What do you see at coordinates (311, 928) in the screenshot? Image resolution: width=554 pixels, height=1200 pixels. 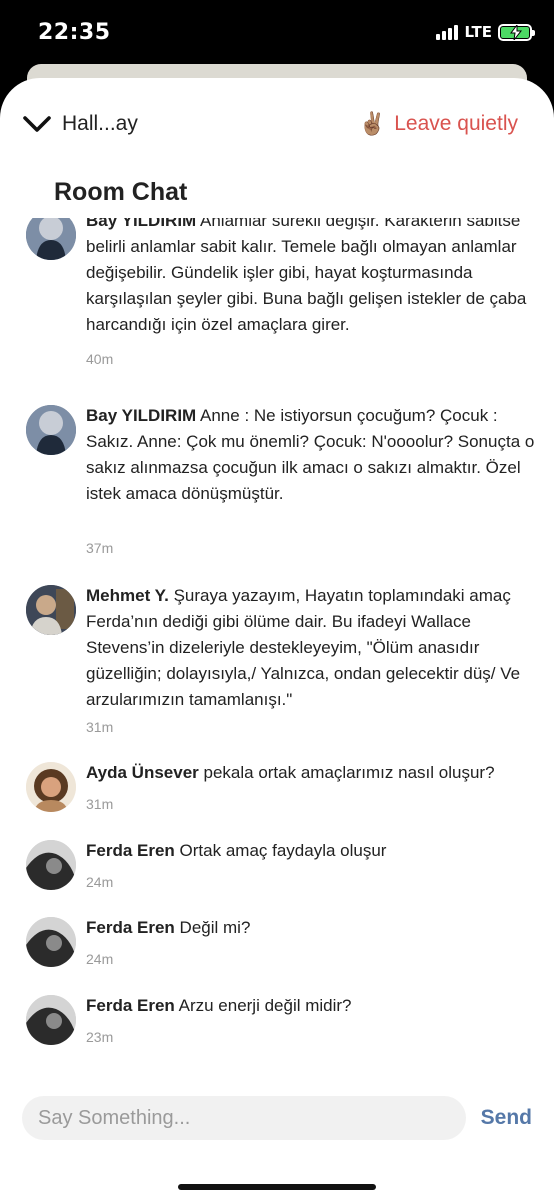 I see `message-text: Ferda Eren Değil mi?` at bounding box center [311, 928].